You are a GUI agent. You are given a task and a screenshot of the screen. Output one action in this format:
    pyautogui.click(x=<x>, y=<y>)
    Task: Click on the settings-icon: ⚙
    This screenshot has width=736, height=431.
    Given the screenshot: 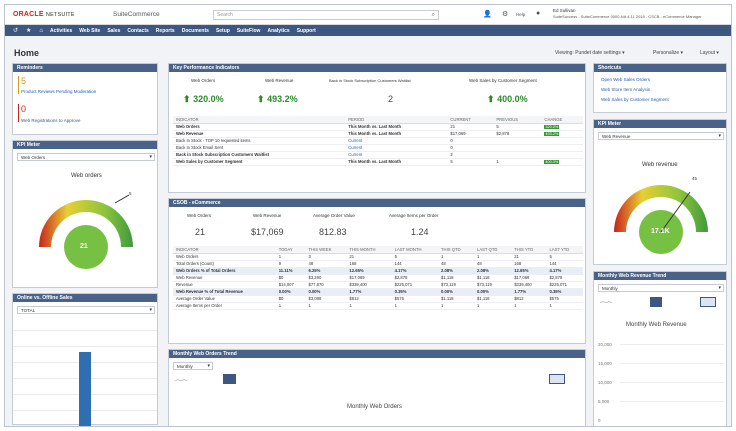 What is the action you would take?
    pyautogui.click(x=505, y=14)
    